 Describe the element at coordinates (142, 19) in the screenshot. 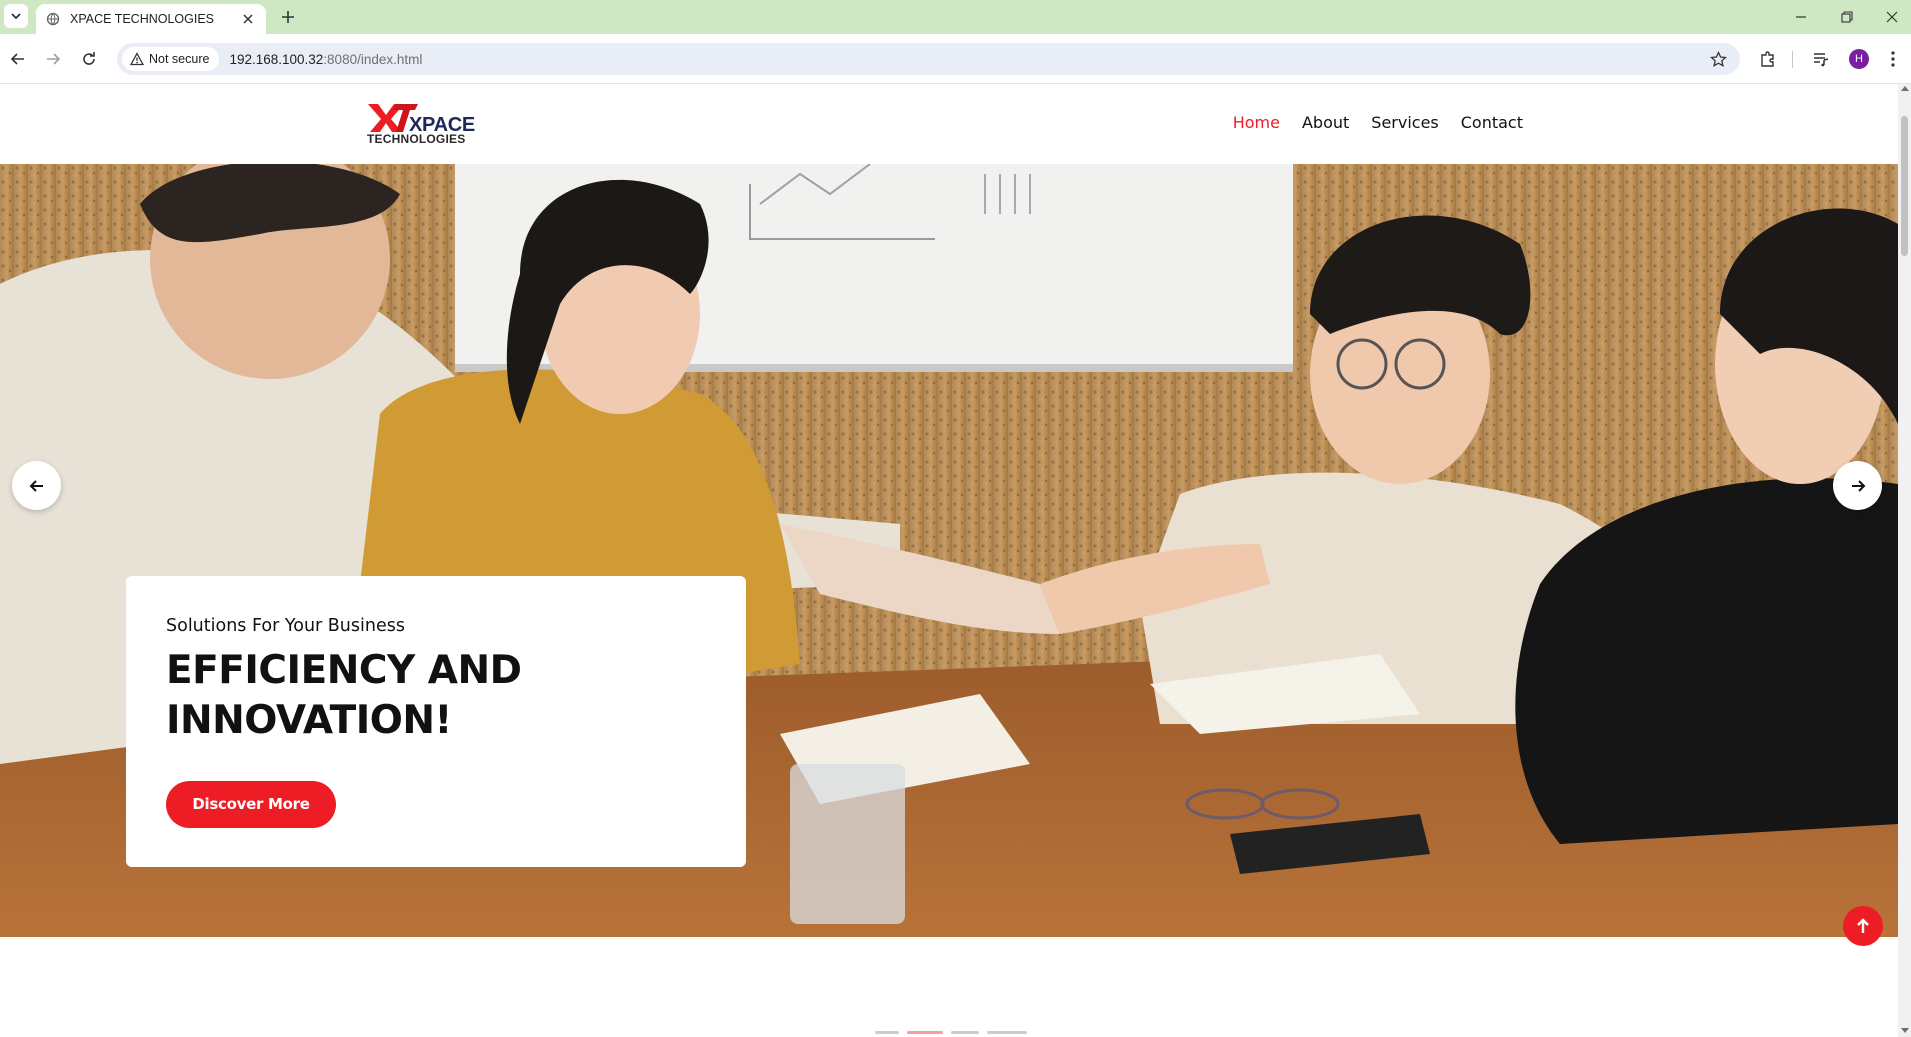

I see `tab-title: XPACE TECHNOLOGIES` at that location.